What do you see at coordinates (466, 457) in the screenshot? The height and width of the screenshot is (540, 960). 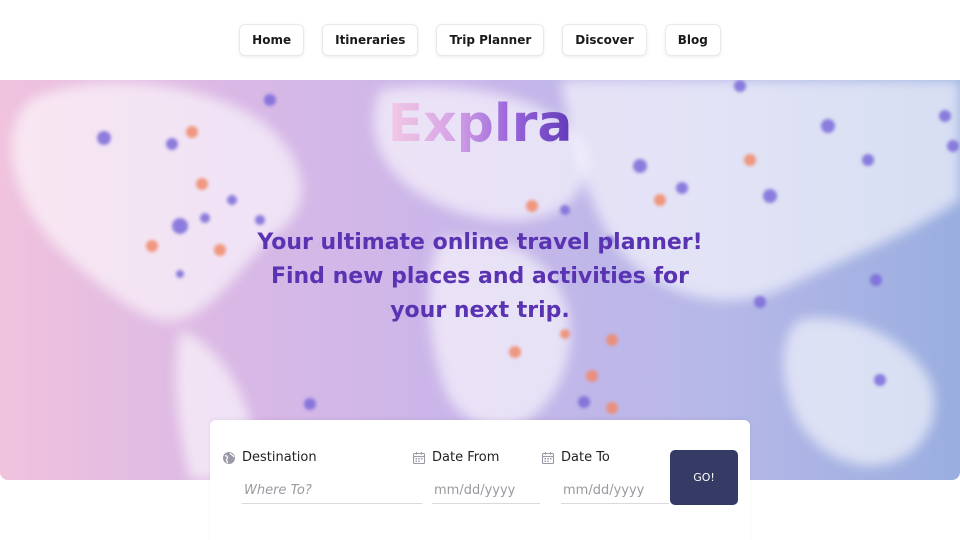 I see `date-from-label: Date From` at bounding box center [466, 457].